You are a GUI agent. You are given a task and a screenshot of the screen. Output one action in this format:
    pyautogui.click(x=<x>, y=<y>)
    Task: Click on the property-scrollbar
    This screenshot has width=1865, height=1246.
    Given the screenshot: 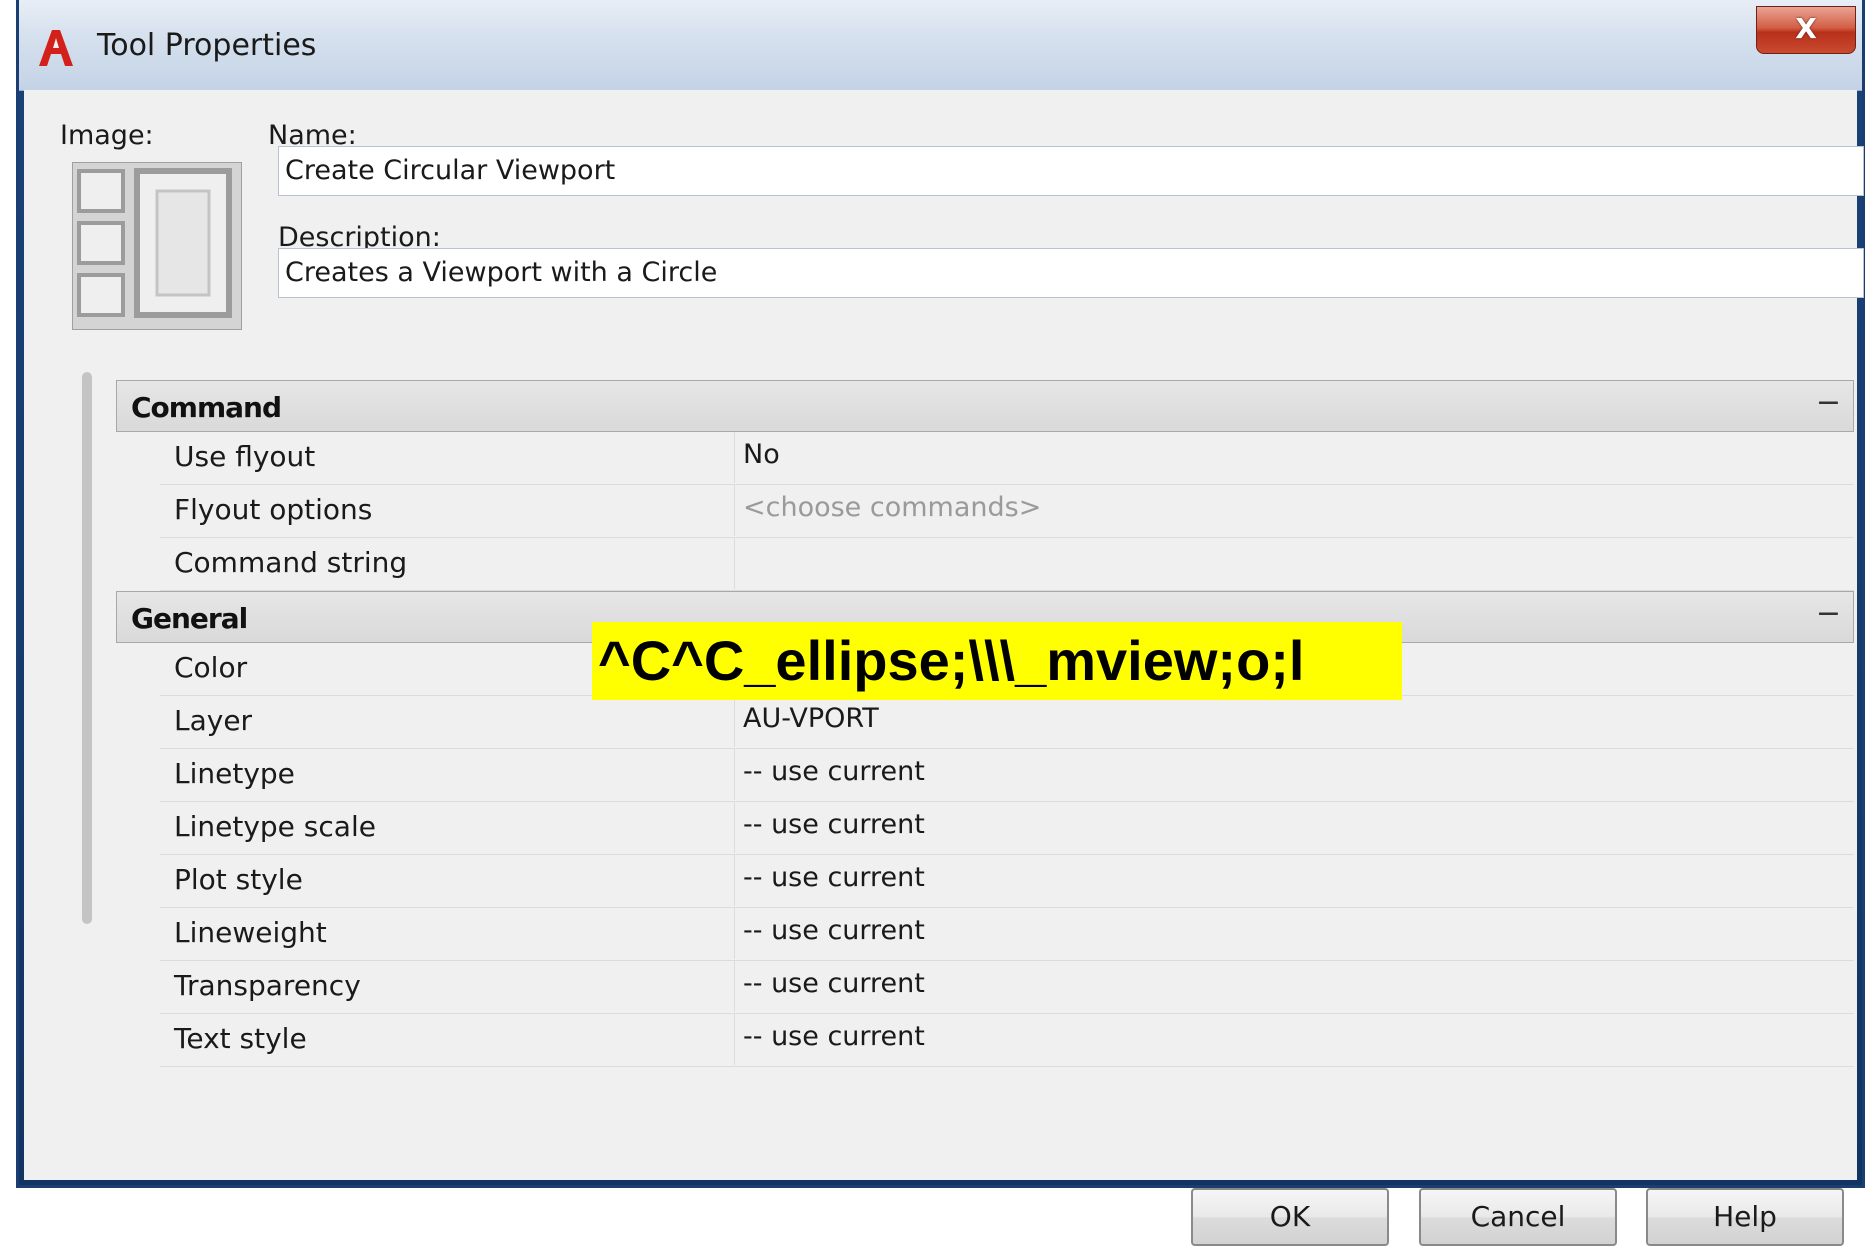 What is the action you would take?
    pyautogui.click(x=87, y=648)
    